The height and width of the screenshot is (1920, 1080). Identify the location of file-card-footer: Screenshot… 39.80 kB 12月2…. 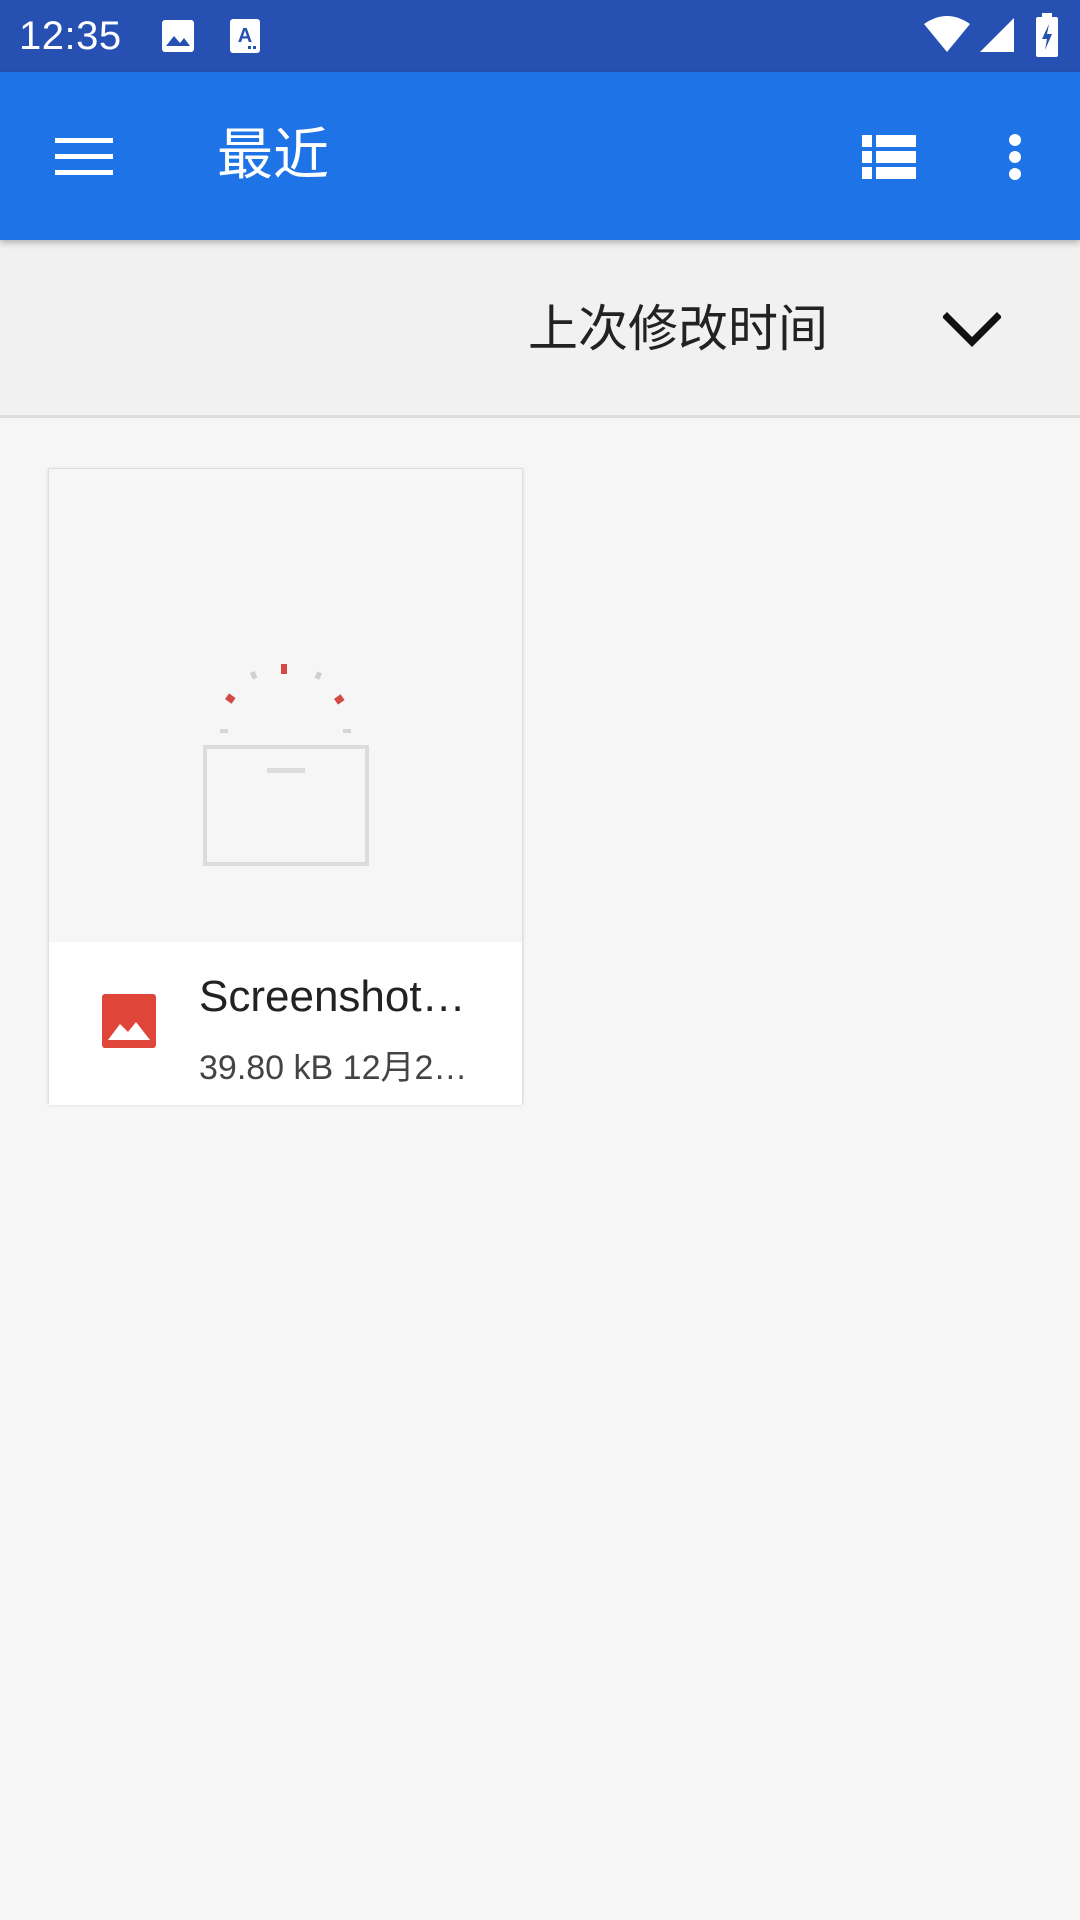
(285, 1023).